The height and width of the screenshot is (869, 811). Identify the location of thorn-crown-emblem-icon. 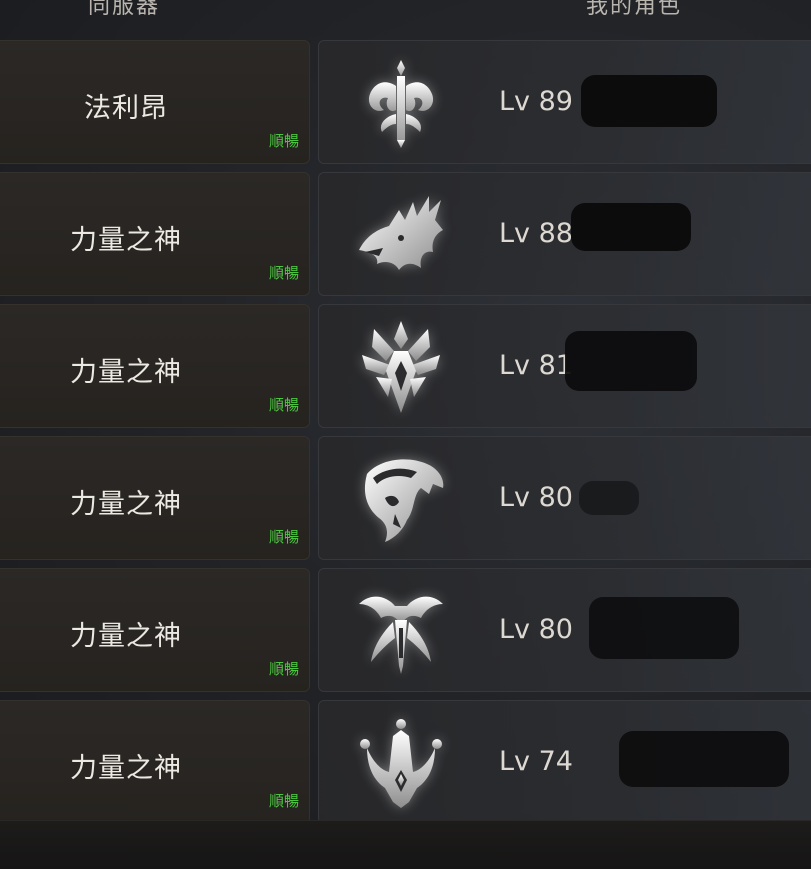
(401, 367).